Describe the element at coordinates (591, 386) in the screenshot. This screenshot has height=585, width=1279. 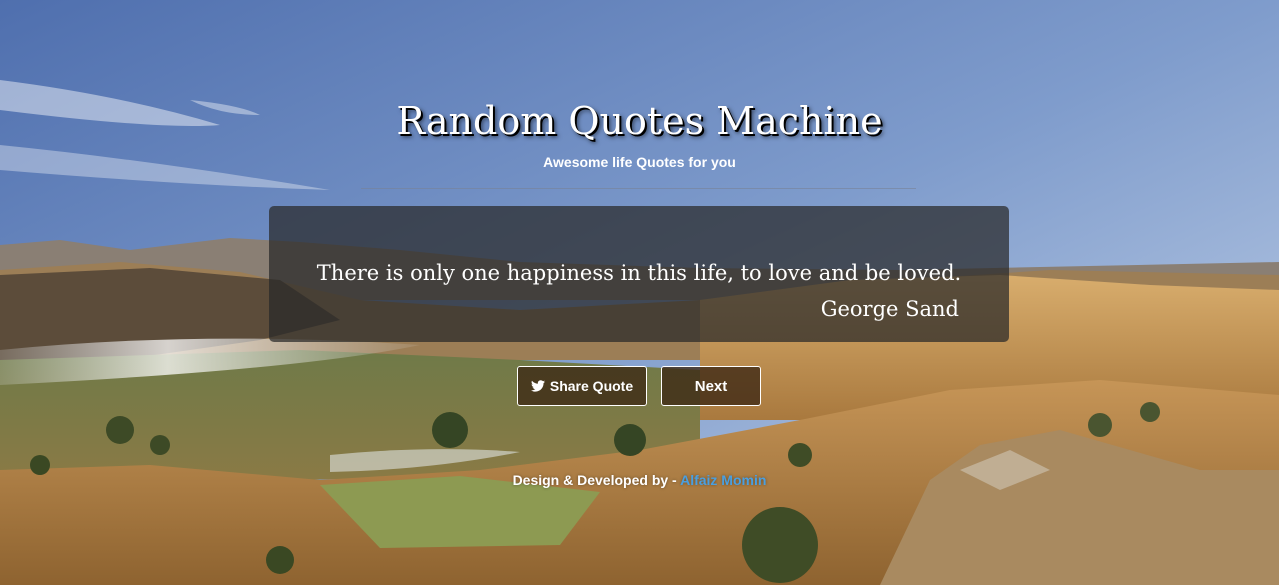
I see `share-quote-label: Share Quote` at that location.